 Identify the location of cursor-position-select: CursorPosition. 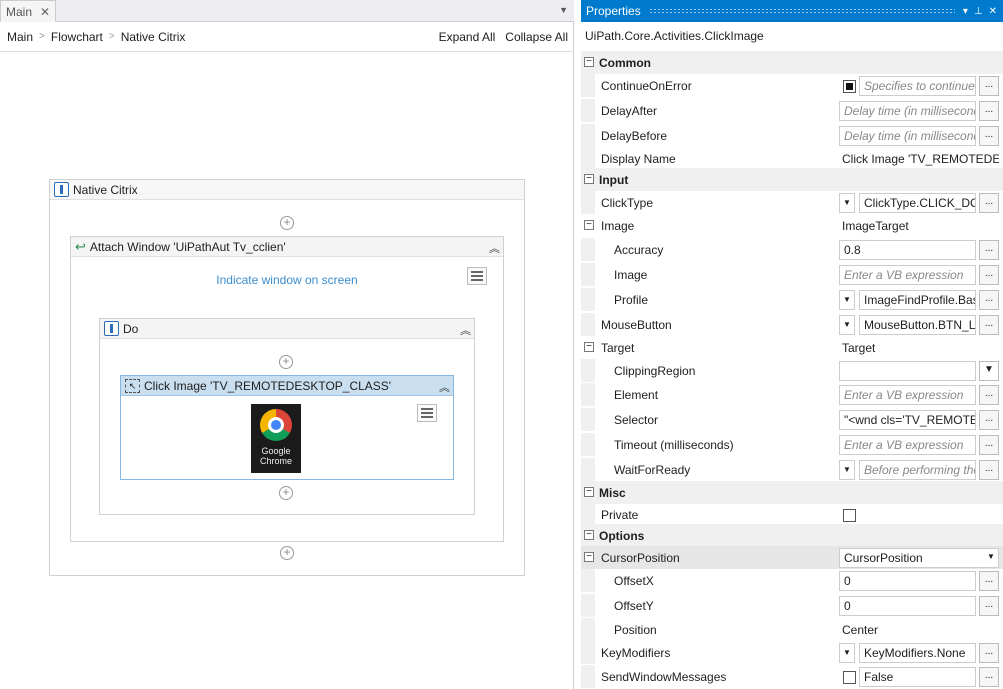
(919, 558).